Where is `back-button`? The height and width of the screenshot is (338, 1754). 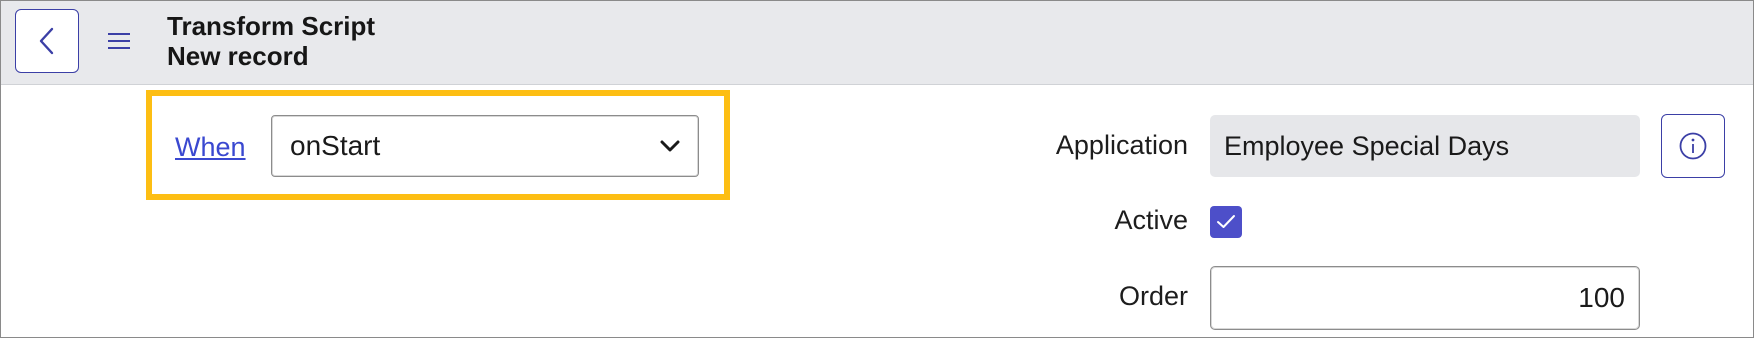
back-button is located at coordinates (47, 41).